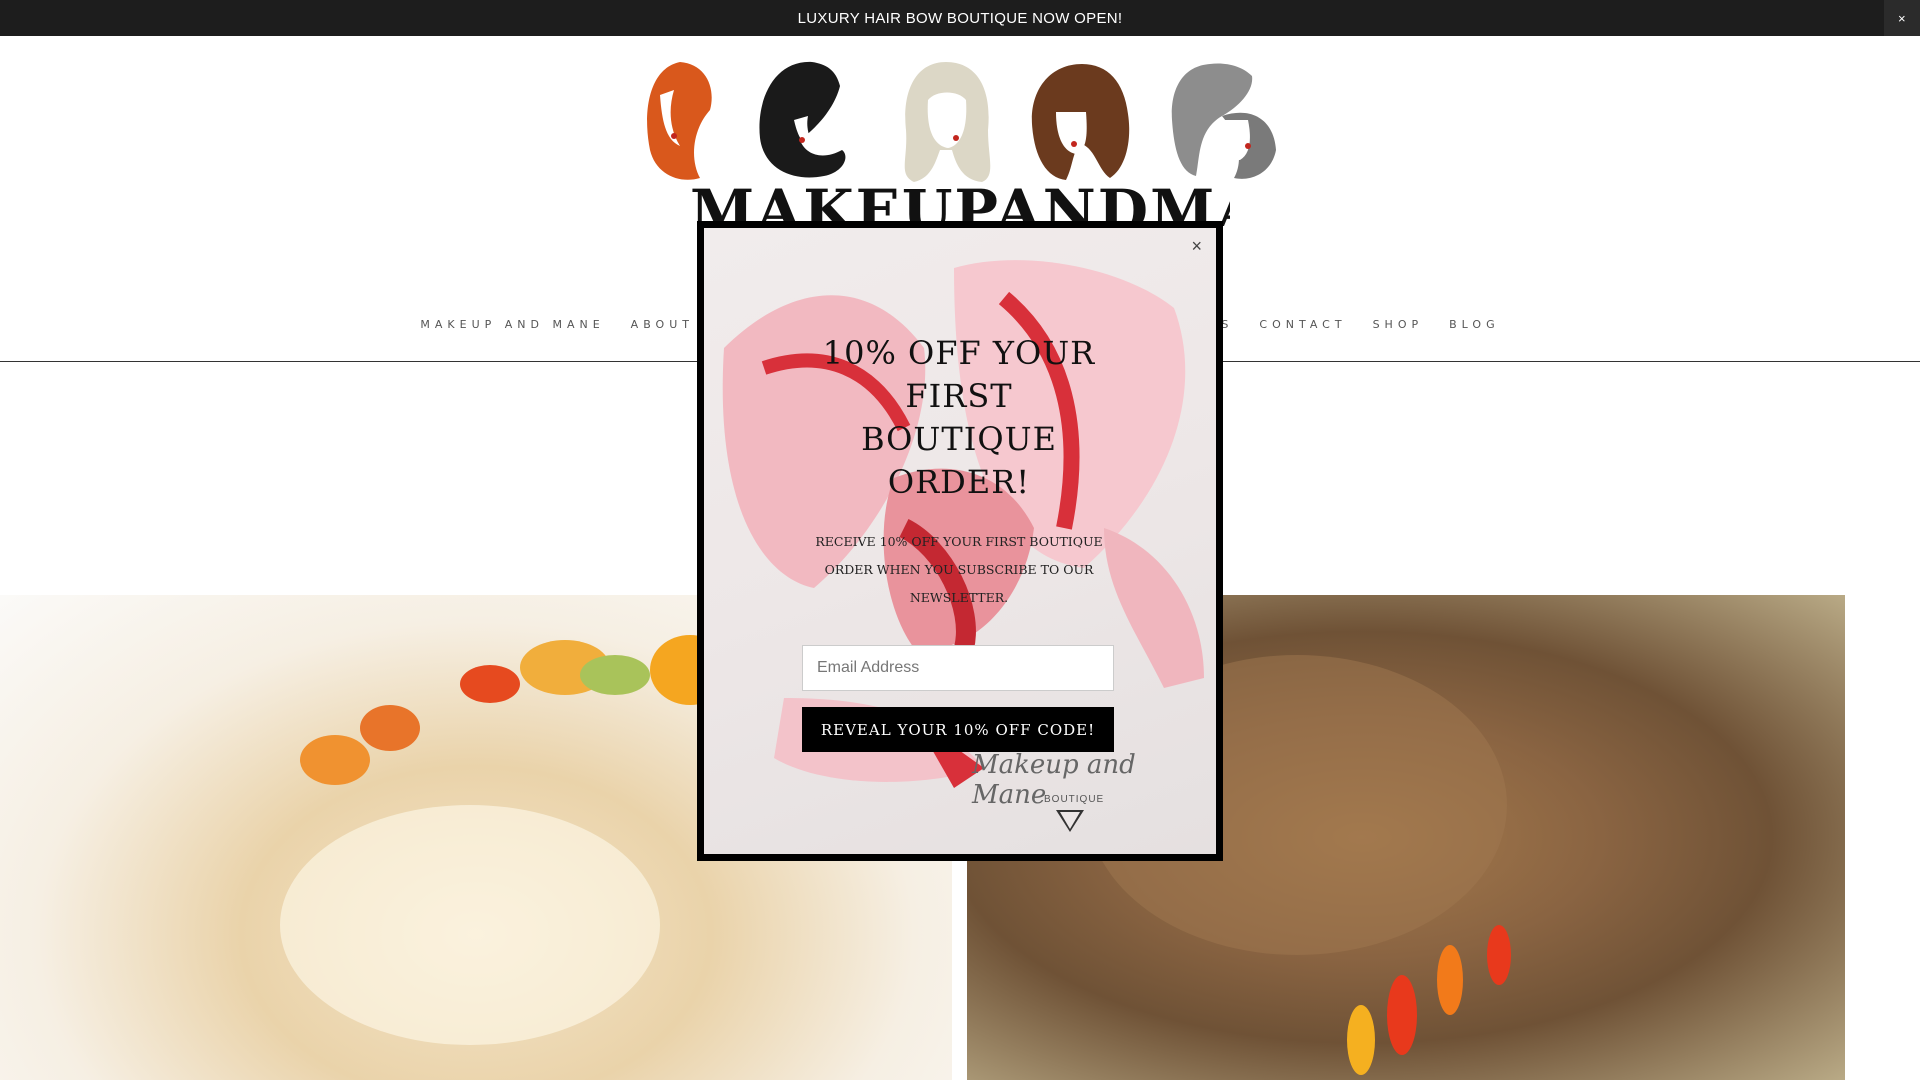 This screenshot has height=1080, width=1920. What do you see at coordinates (679, 121) in the screenshot?
I see `red-hair-head-icon` at bounding box center [679, 121].